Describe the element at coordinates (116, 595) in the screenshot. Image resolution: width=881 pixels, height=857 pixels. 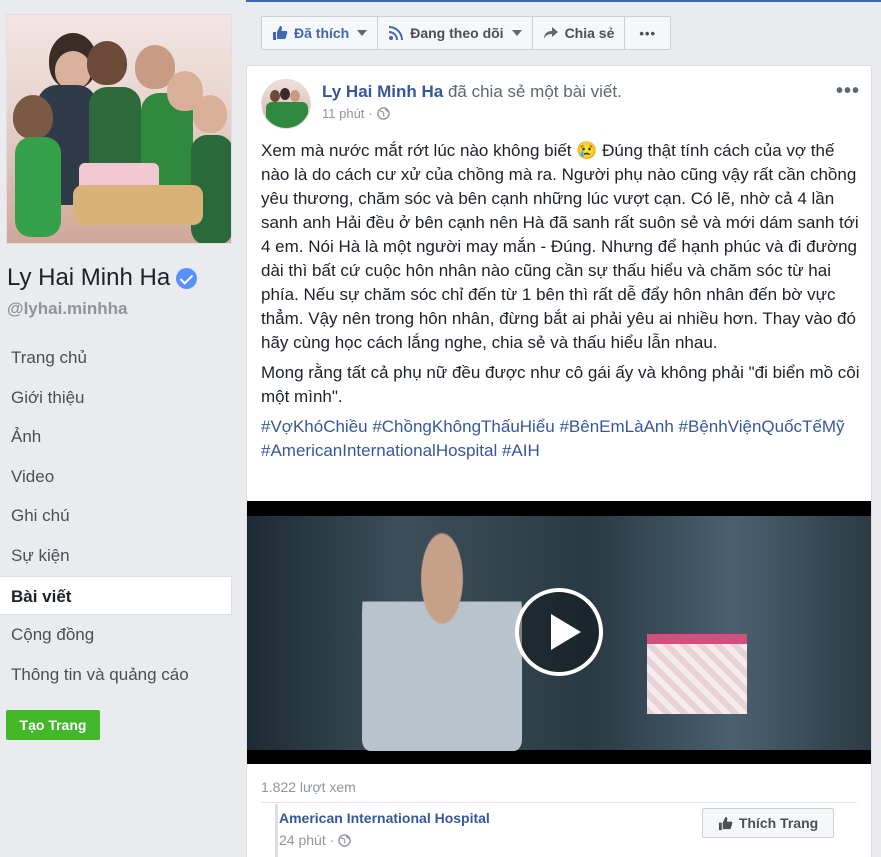
I see `nav-item-posts: Bài viết` at that location.